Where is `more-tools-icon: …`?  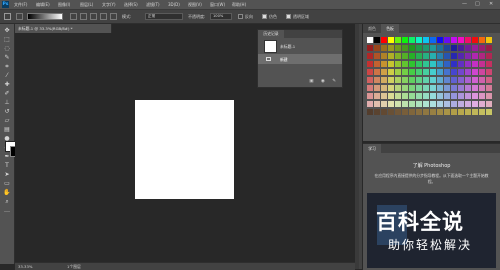
more-tools-icon: … is located at coordinates (7, 210).